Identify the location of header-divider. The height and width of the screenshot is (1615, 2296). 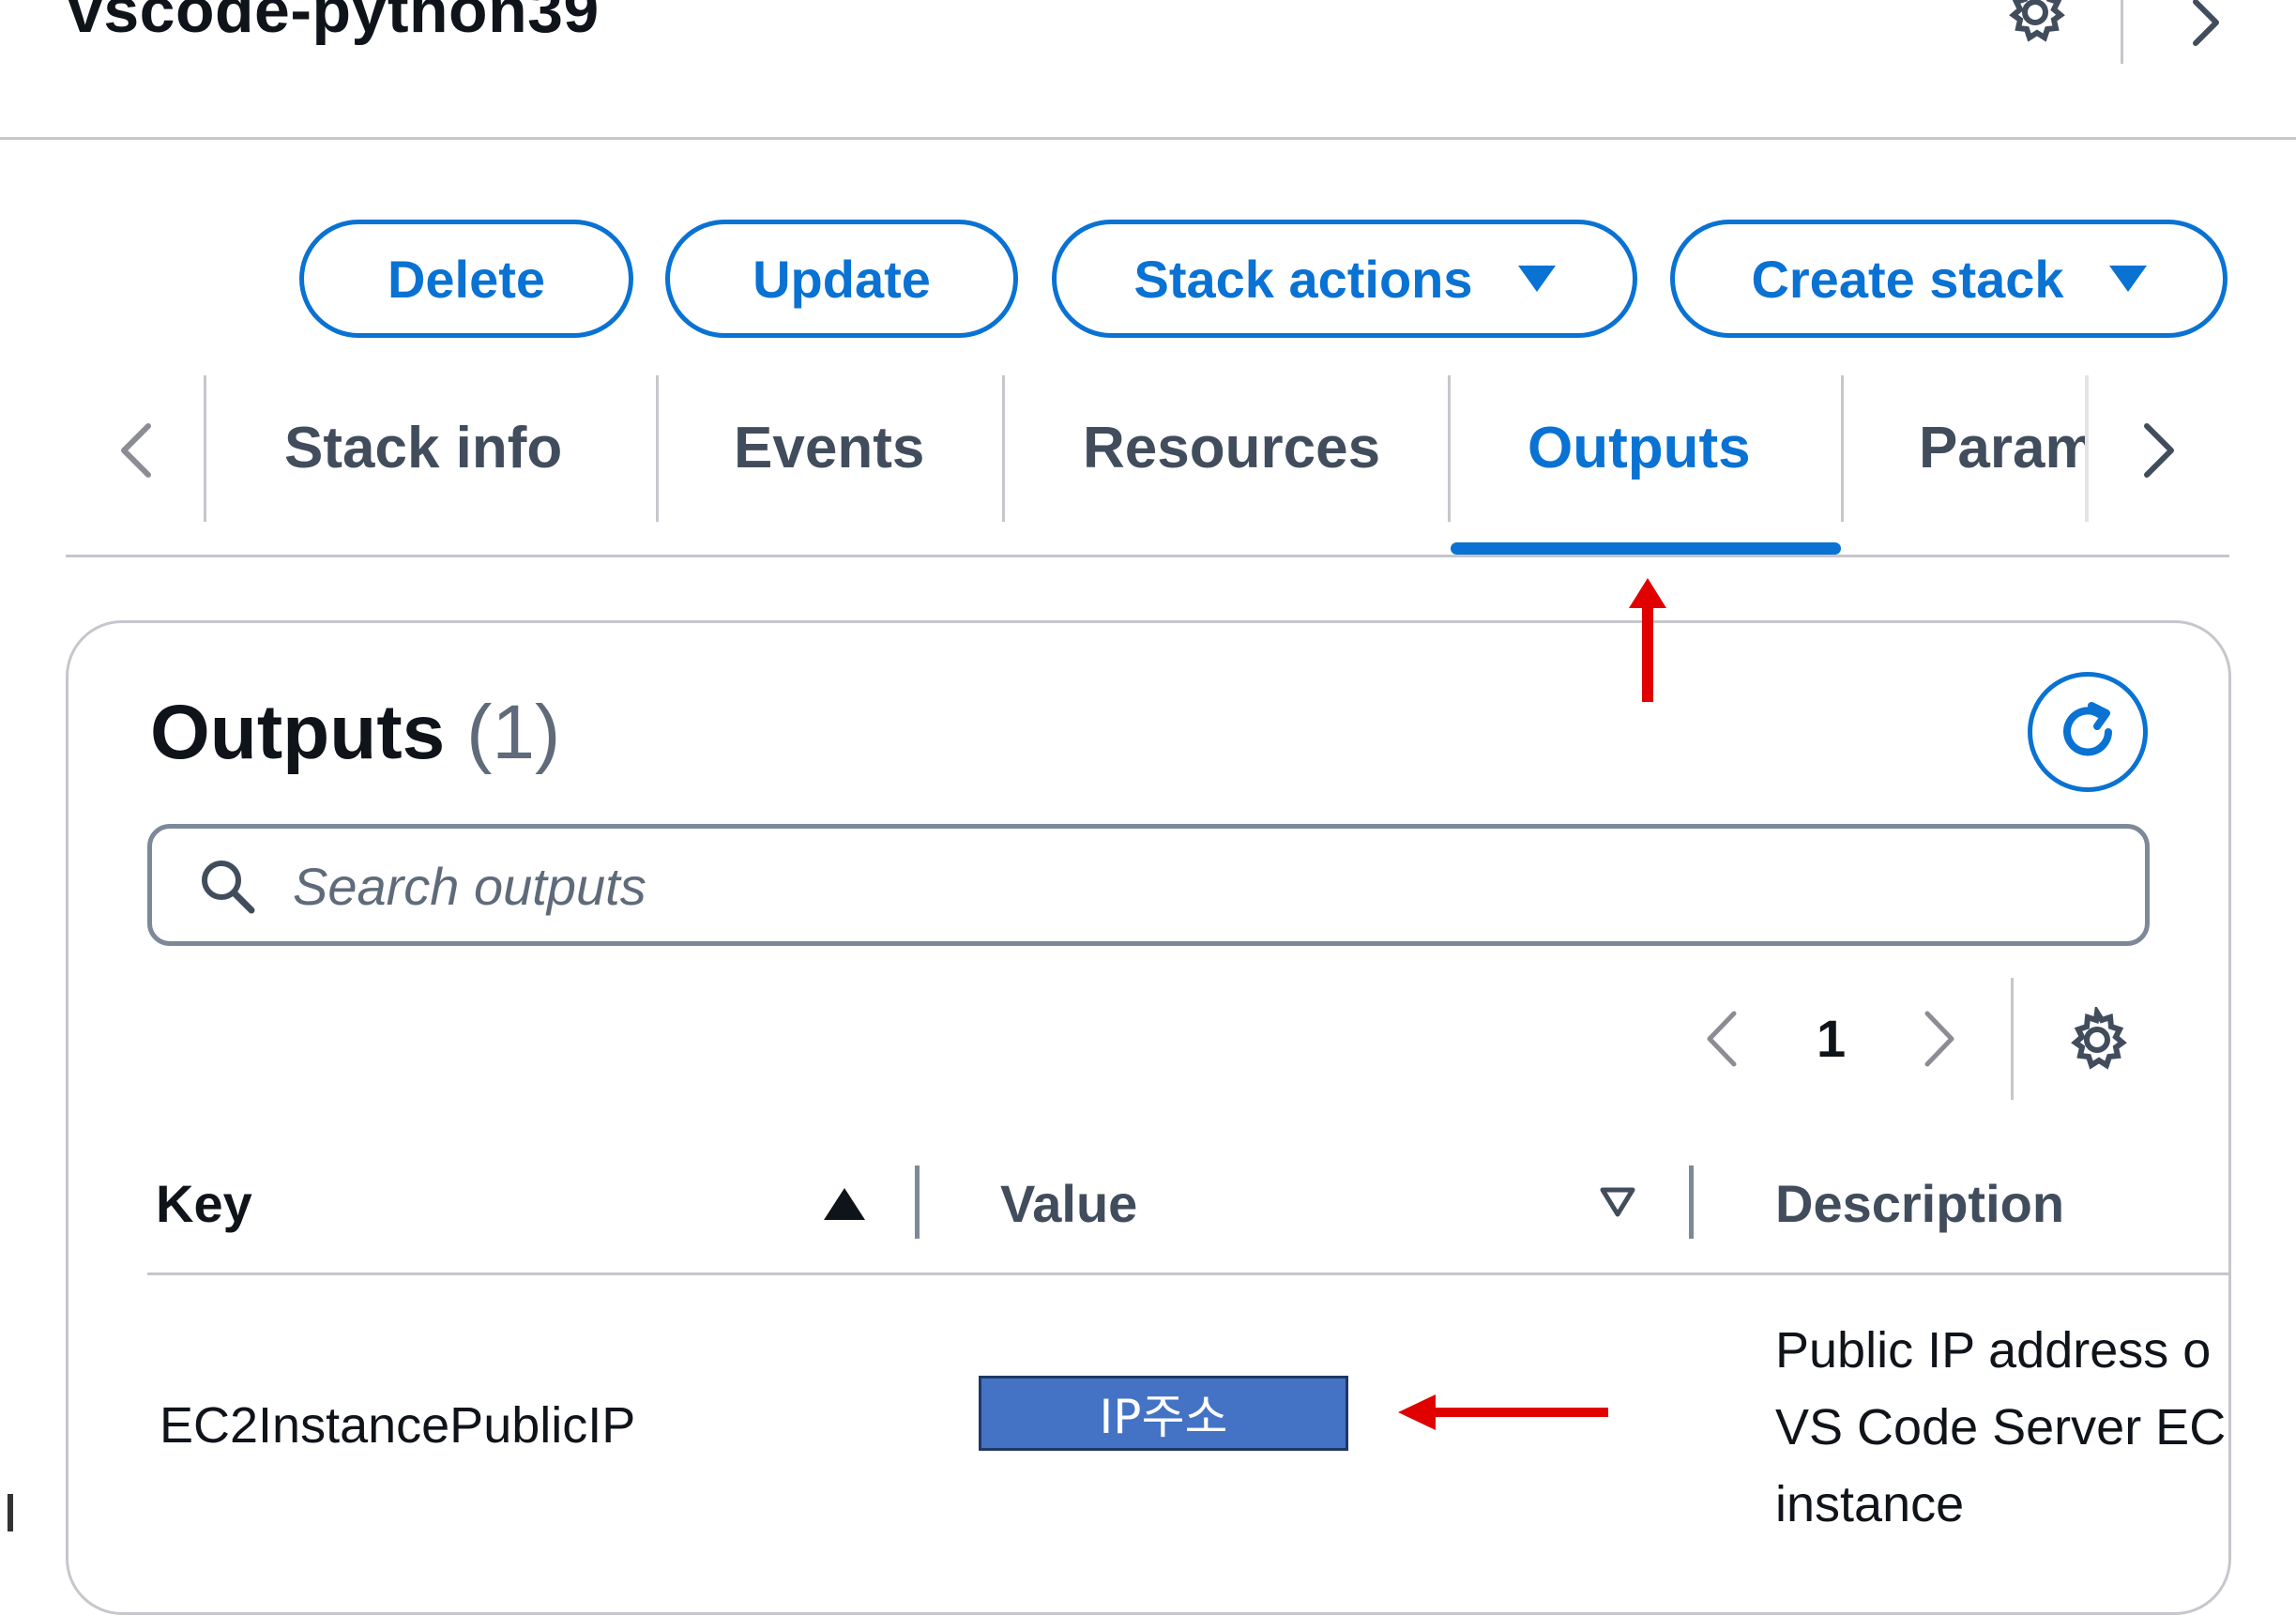
(1148, 138).